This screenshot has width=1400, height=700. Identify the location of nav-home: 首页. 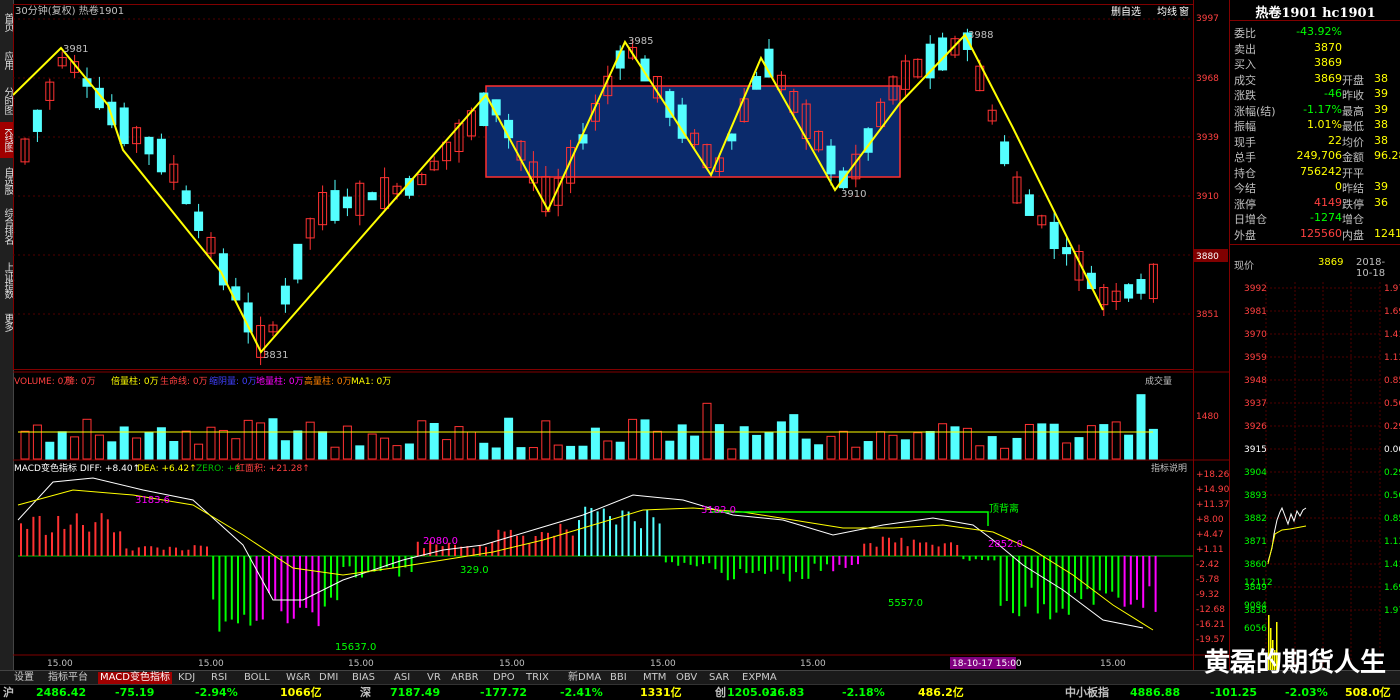
(6, 22).